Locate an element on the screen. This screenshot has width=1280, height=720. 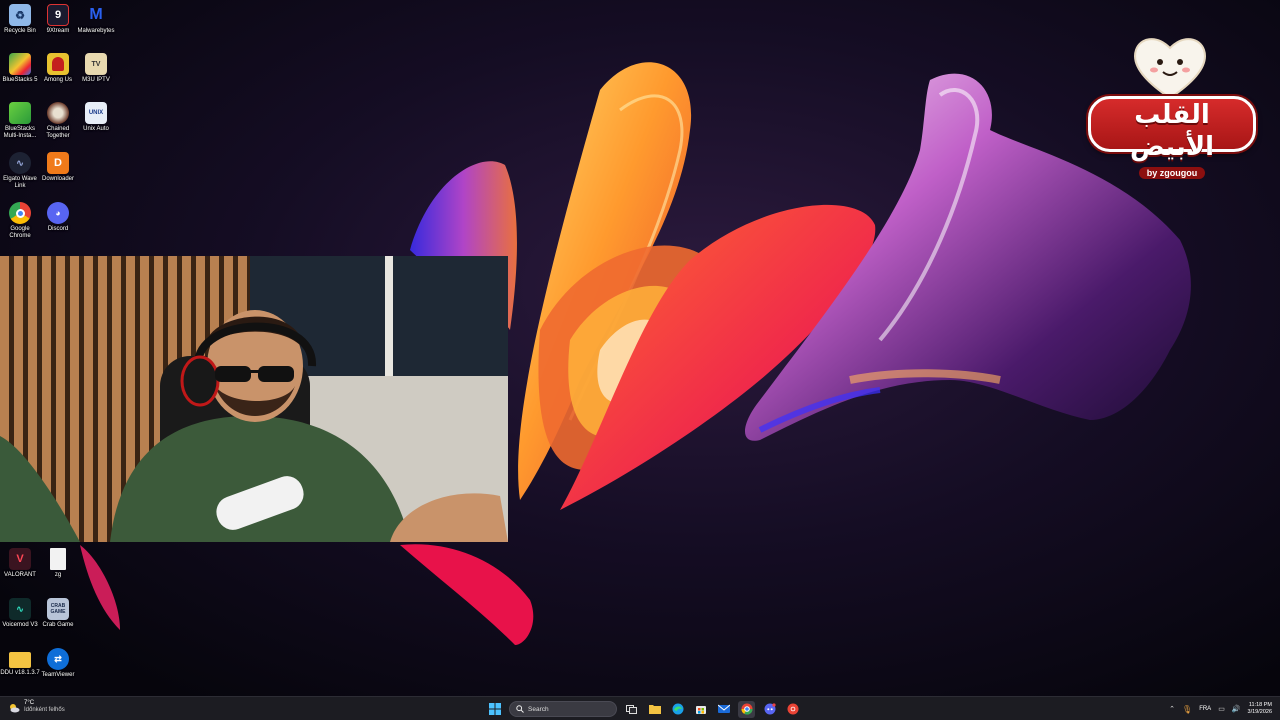
file-explorer-button is located at coordinates (654, 709).